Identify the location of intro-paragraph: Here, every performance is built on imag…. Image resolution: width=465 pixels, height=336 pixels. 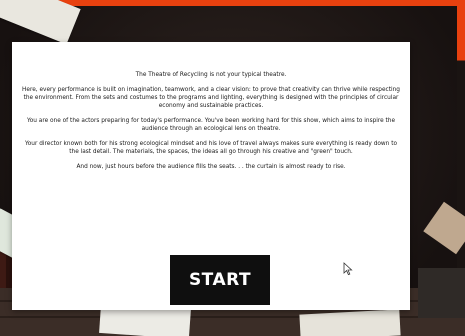
(211, 98).